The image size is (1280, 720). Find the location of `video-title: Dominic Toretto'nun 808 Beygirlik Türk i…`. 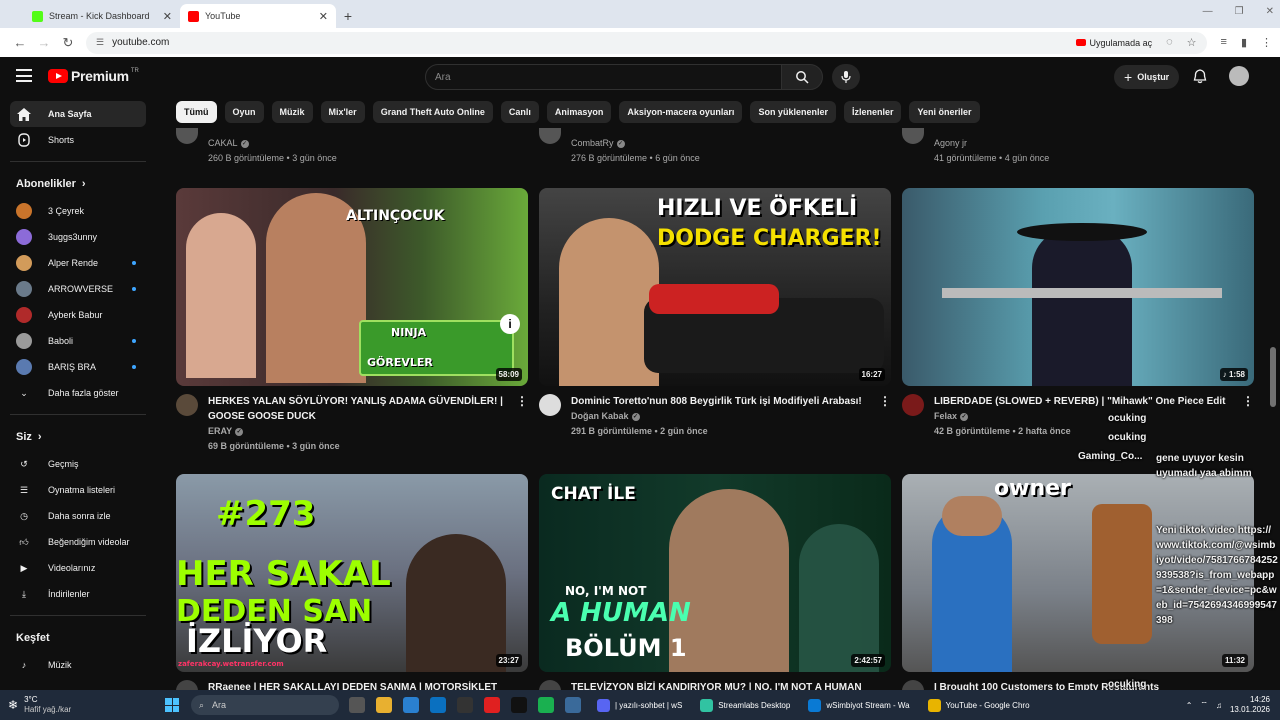

video-title: Dominic Toretto'nun 808 Beygirlik Türk i… is located at coordinates (719, 416).